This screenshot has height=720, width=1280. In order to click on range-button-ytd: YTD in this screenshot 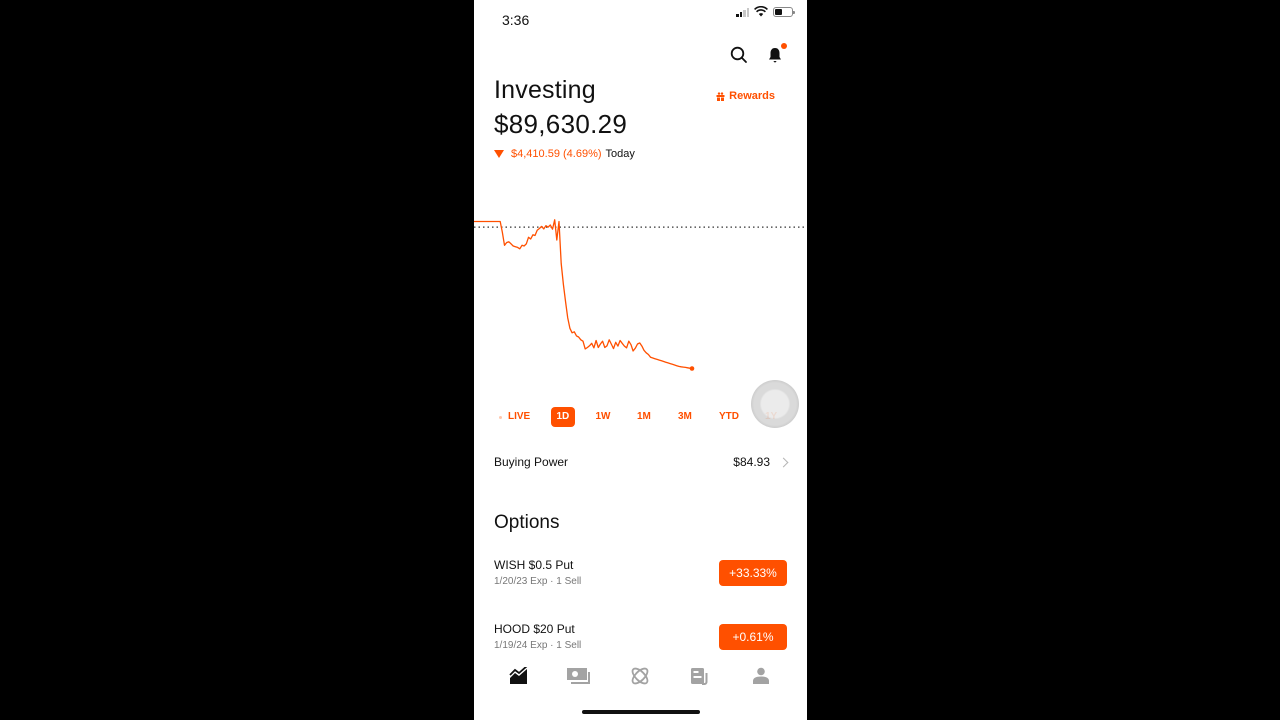, I will do `click(729, 417)`.